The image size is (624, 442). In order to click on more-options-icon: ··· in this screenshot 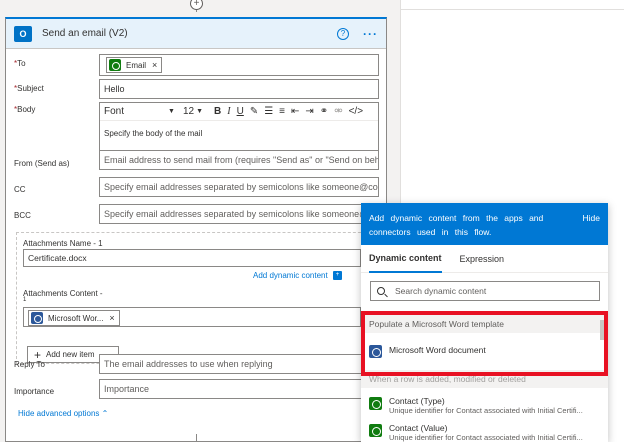, I will do `click(370, 34)`.